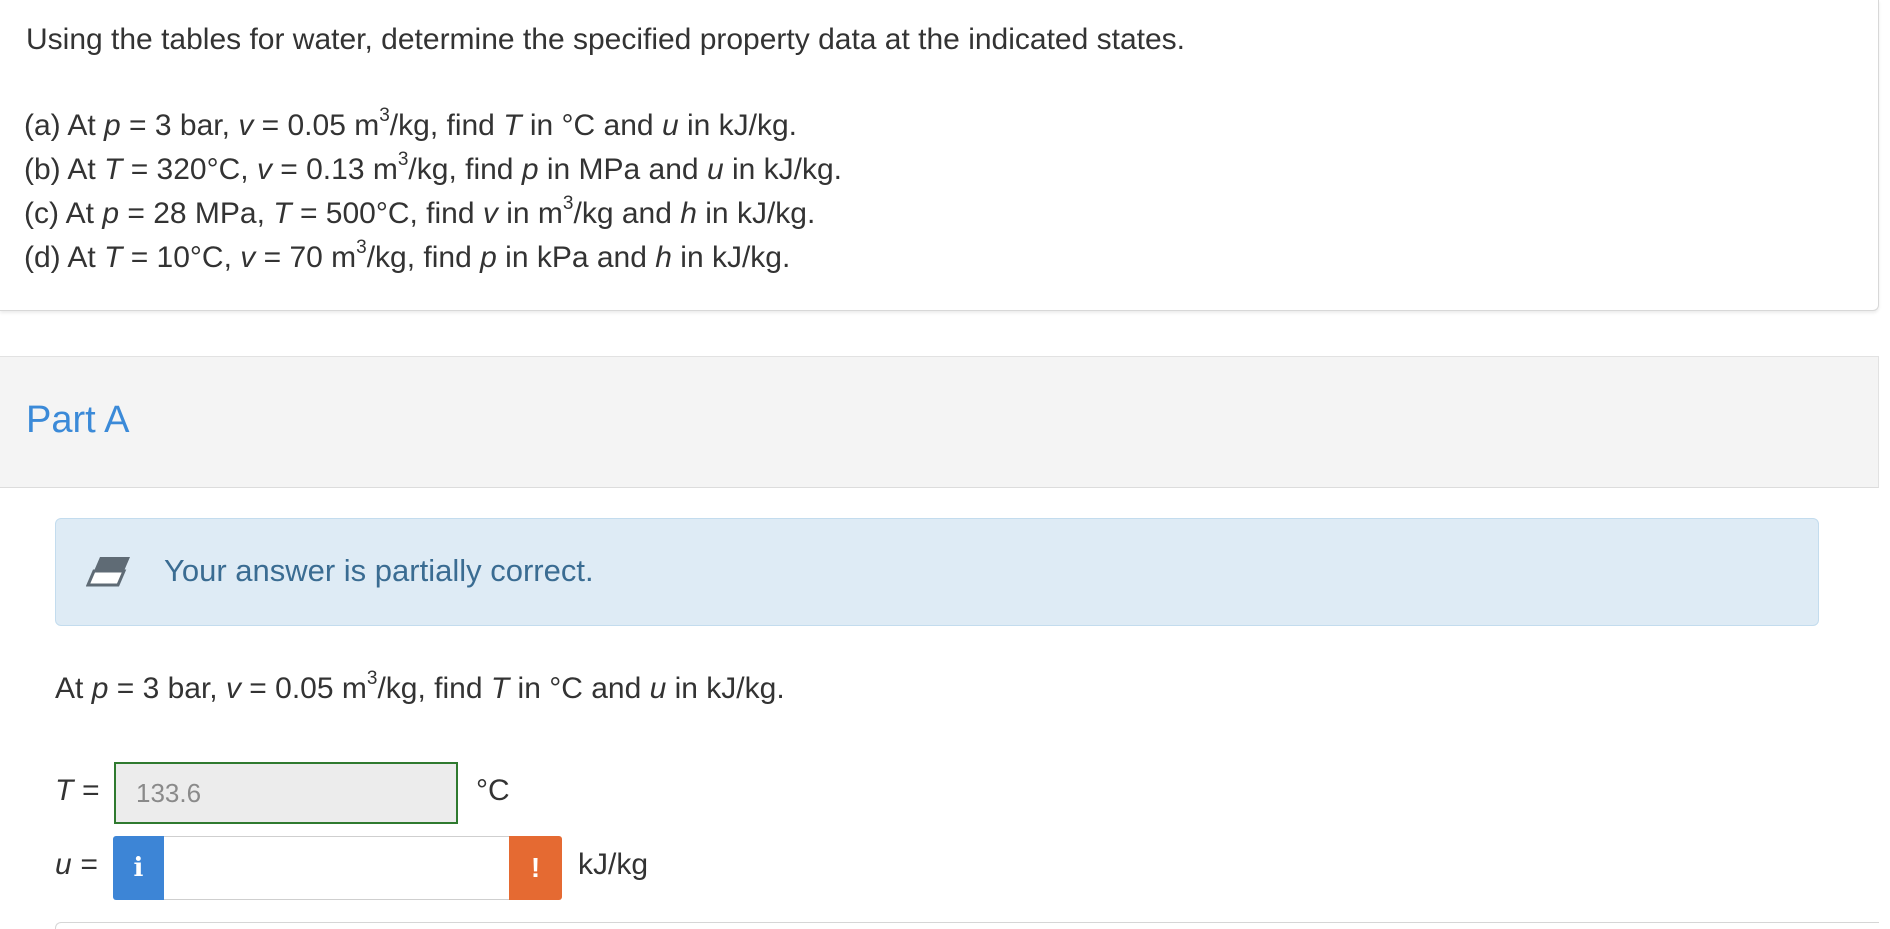 This screenshot has height=929, width=1890. I want to click on u-label: u =, so click(76, 864).